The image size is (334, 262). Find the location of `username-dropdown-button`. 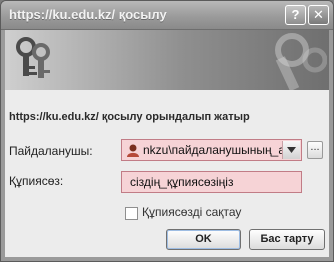

username-dropdown-button is located at coordinates (291, 150).